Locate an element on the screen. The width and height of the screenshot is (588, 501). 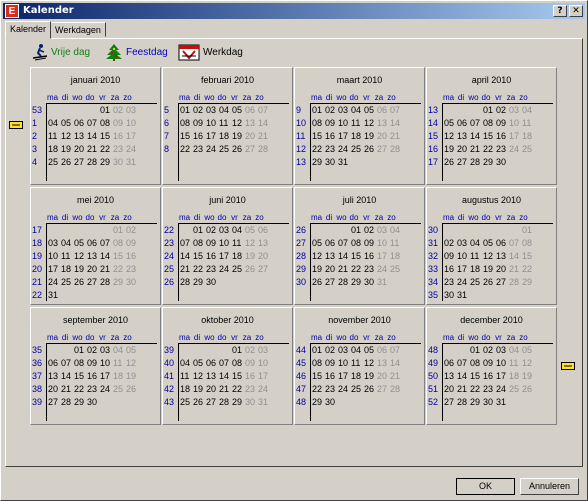
week-number: 13 is located at coordinates (302, 162).